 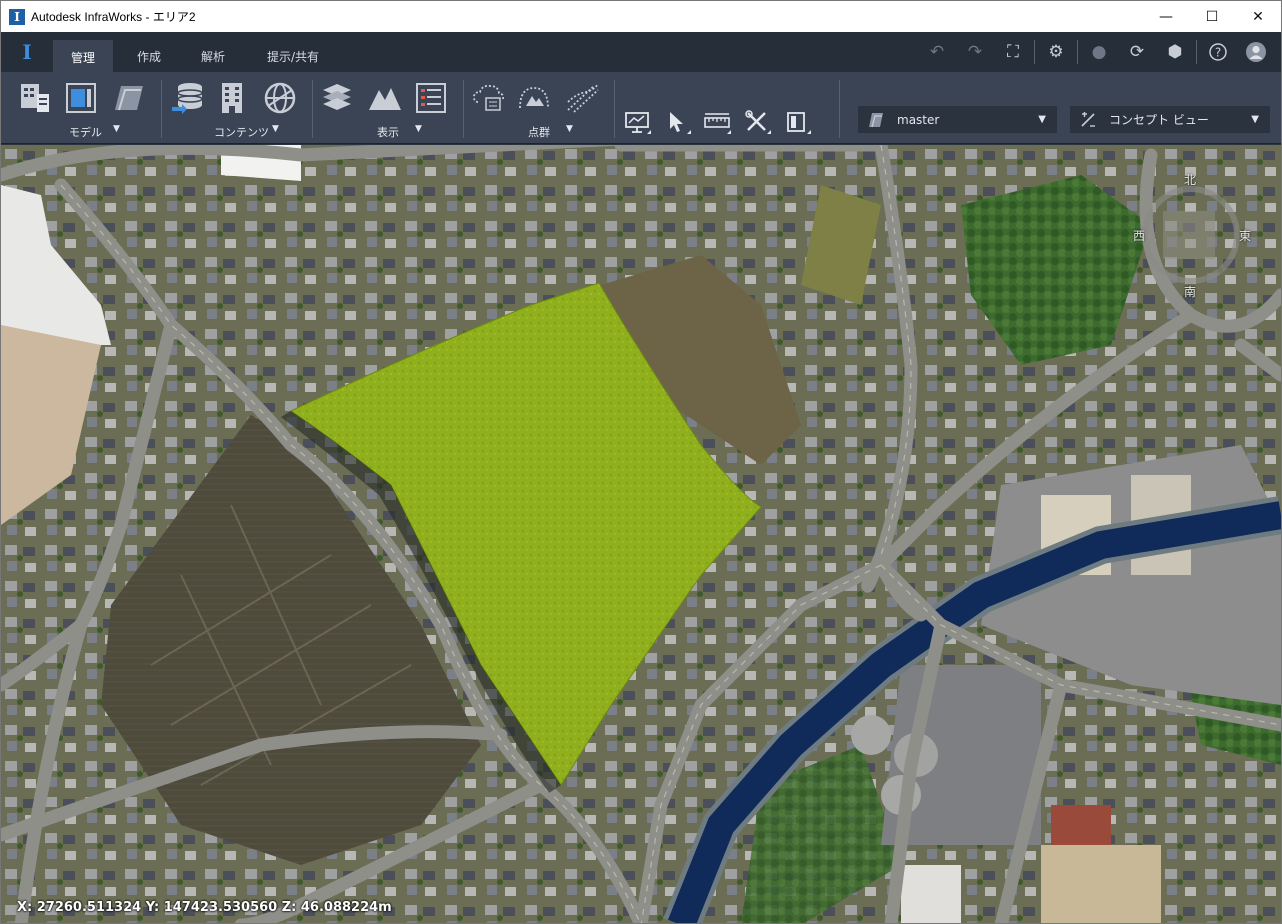 I want to click on view-cube-compass: 北 南 東 西, so click(x=1197, y=236).